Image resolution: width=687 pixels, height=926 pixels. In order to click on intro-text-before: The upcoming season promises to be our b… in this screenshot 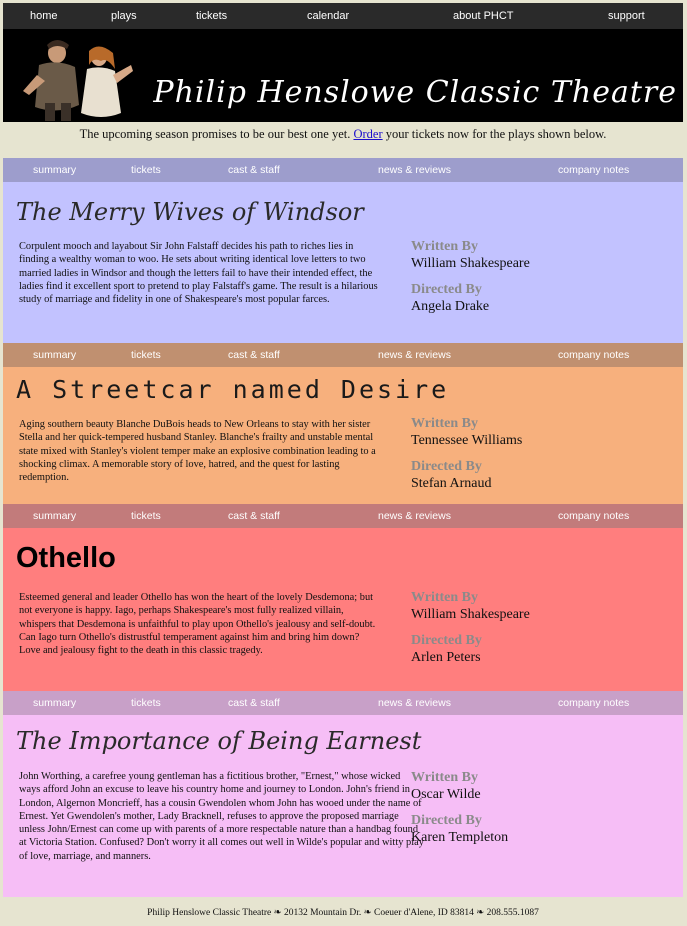, I will do `click(215, 134)`.